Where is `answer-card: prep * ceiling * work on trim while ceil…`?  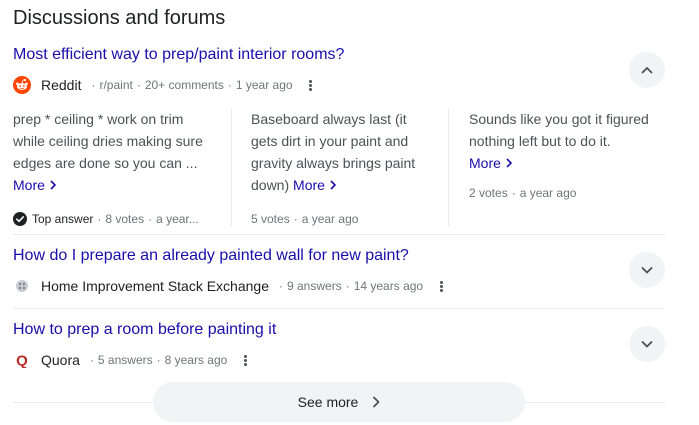 answer-card: prep * ceiling * work on trim while ceil… is located at coordinates (113, 167).